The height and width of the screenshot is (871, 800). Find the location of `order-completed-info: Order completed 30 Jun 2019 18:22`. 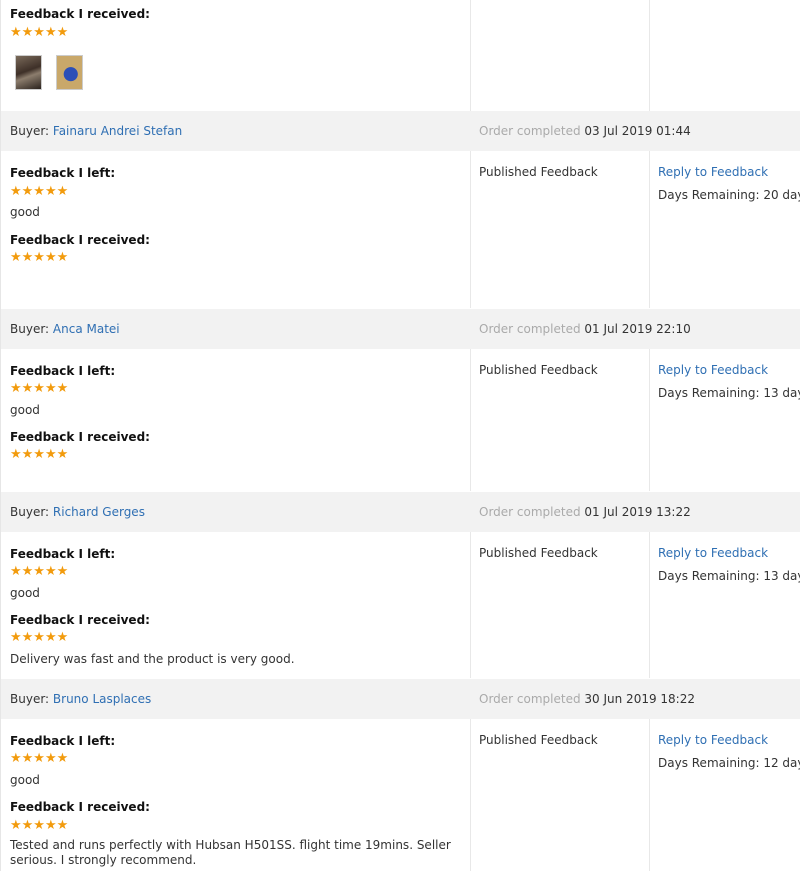

order-completed-info: Order completed 30 Jun 2019 18:22 is located at coordinates (587, 699).